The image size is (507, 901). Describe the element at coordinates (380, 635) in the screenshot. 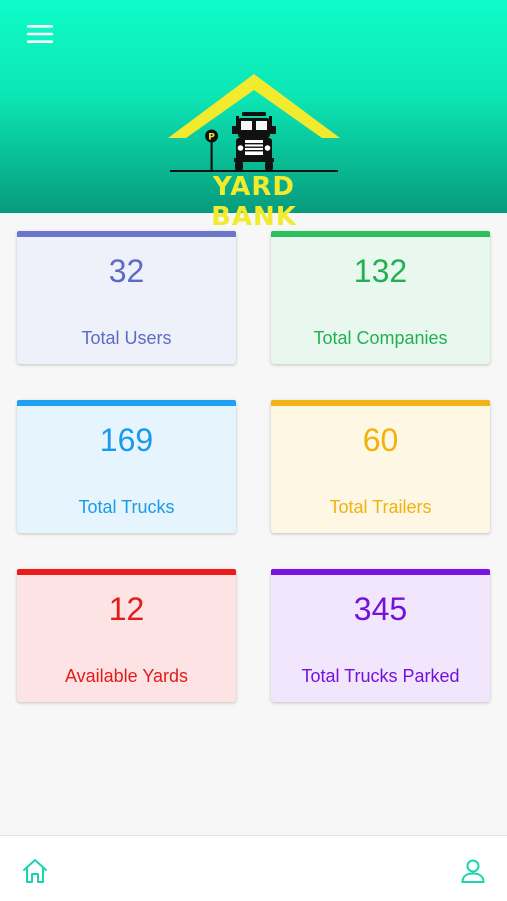

I see `stat-card-total-trucks-parked: 345 Total Trucks Parked` at that location.